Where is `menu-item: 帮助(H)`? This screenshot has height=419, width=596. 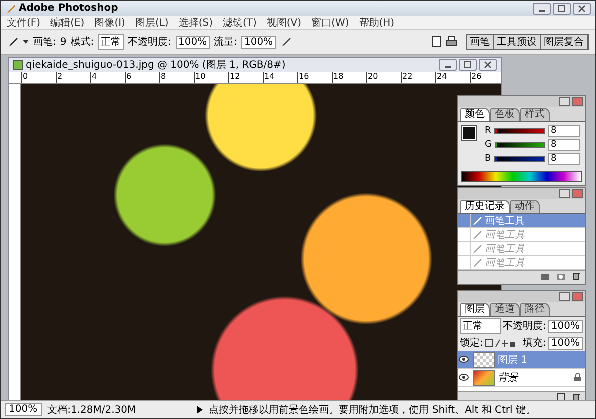
menu-item: 帮助(H) is located at coordinates (377, 23).